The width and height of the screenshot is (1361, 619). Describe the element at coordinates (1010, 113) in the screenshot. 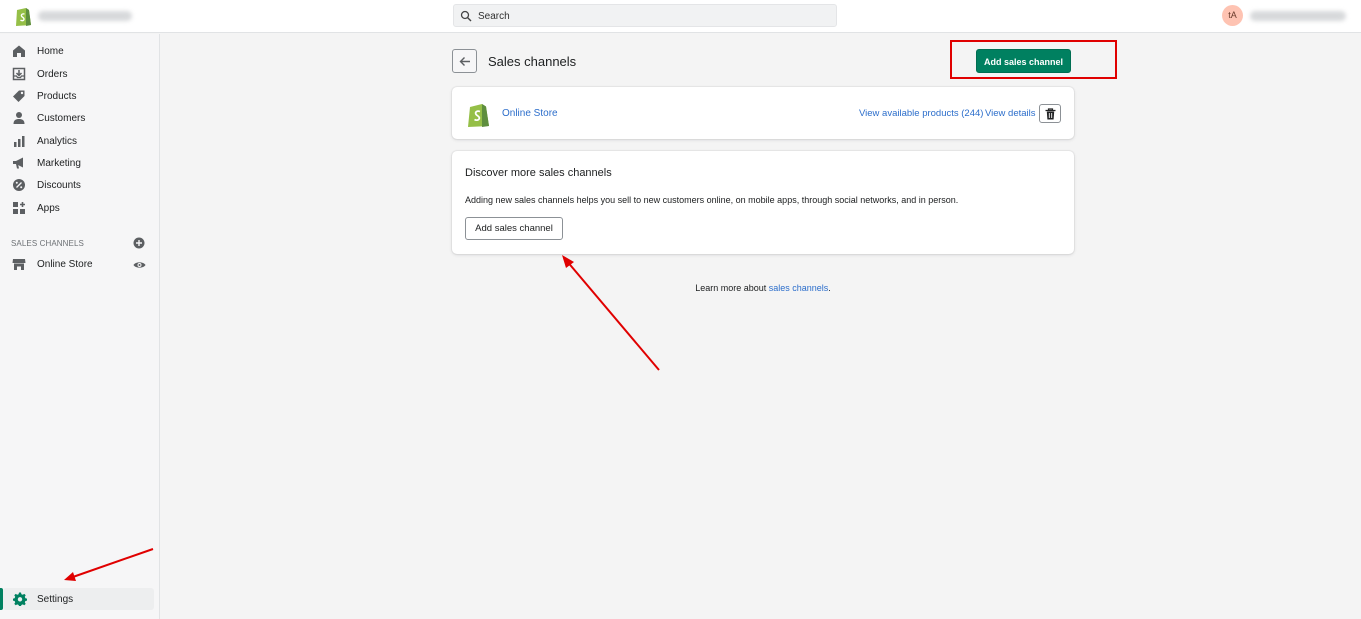

I see `view-details-link: View details` at that location.